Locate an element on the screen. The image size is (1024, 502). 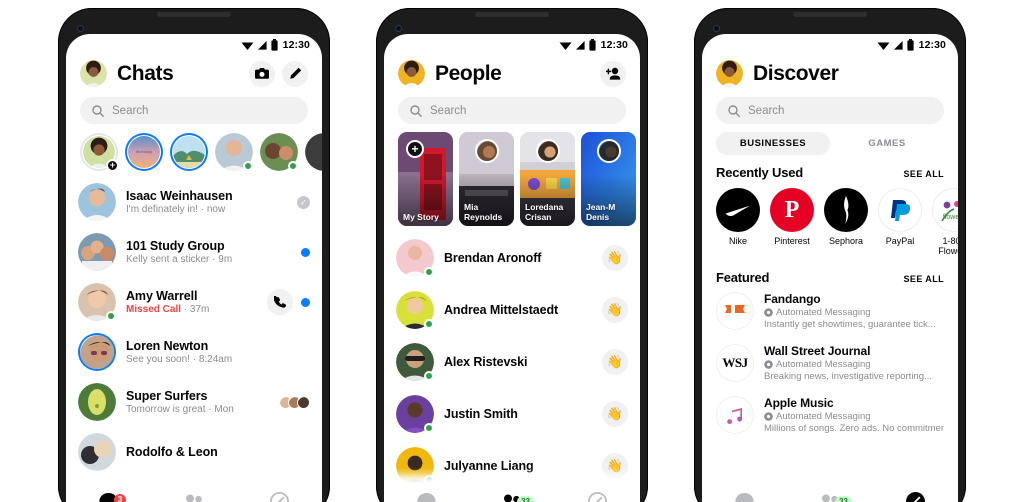
status-bar: 12:30 is located at coordinates (830, 44).